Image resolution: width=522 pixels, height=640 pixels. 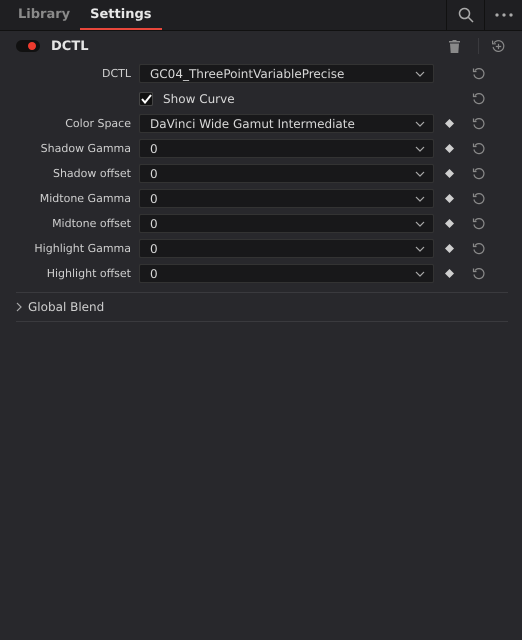 What do you see at coordinates (84, 198) in the screenshot?
I see `param-label: Midtone Gamma` at bounding box center [84, 198].